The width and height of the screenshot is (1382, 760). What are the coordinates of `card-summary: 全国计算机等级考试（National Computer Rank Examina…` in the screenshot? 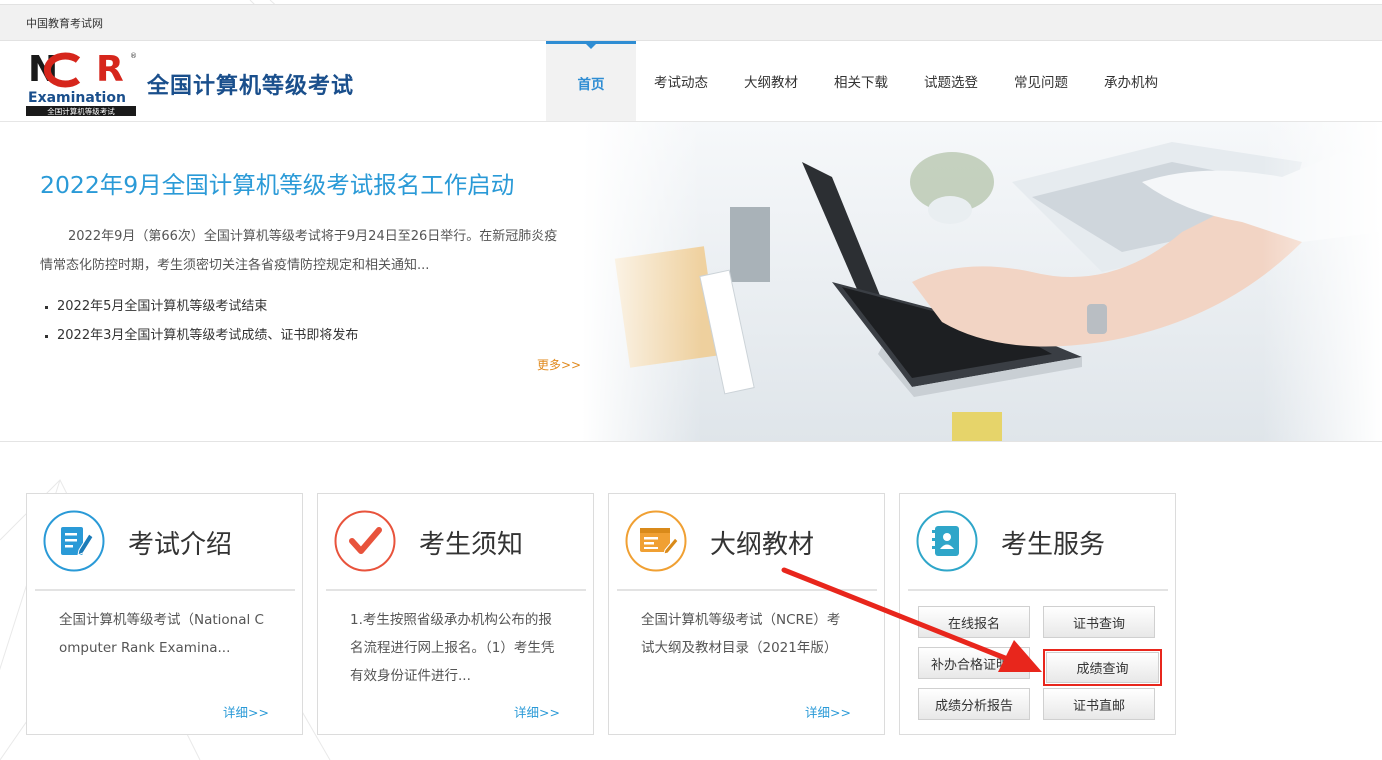 It's located at (161, 634).